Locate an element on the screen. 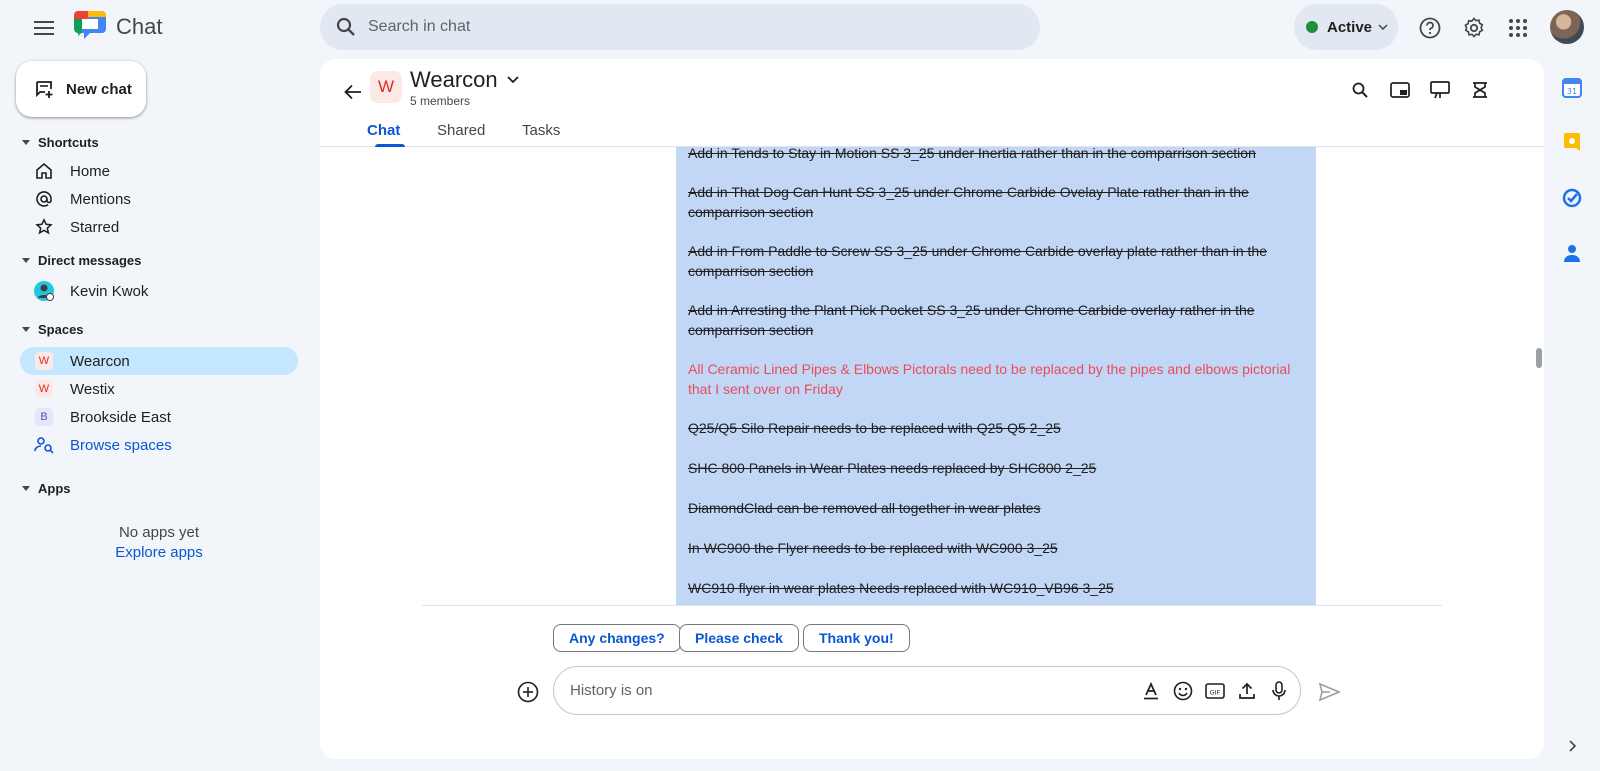  sidebar-item-label: Wearcon is located at coordinates (100, 361).